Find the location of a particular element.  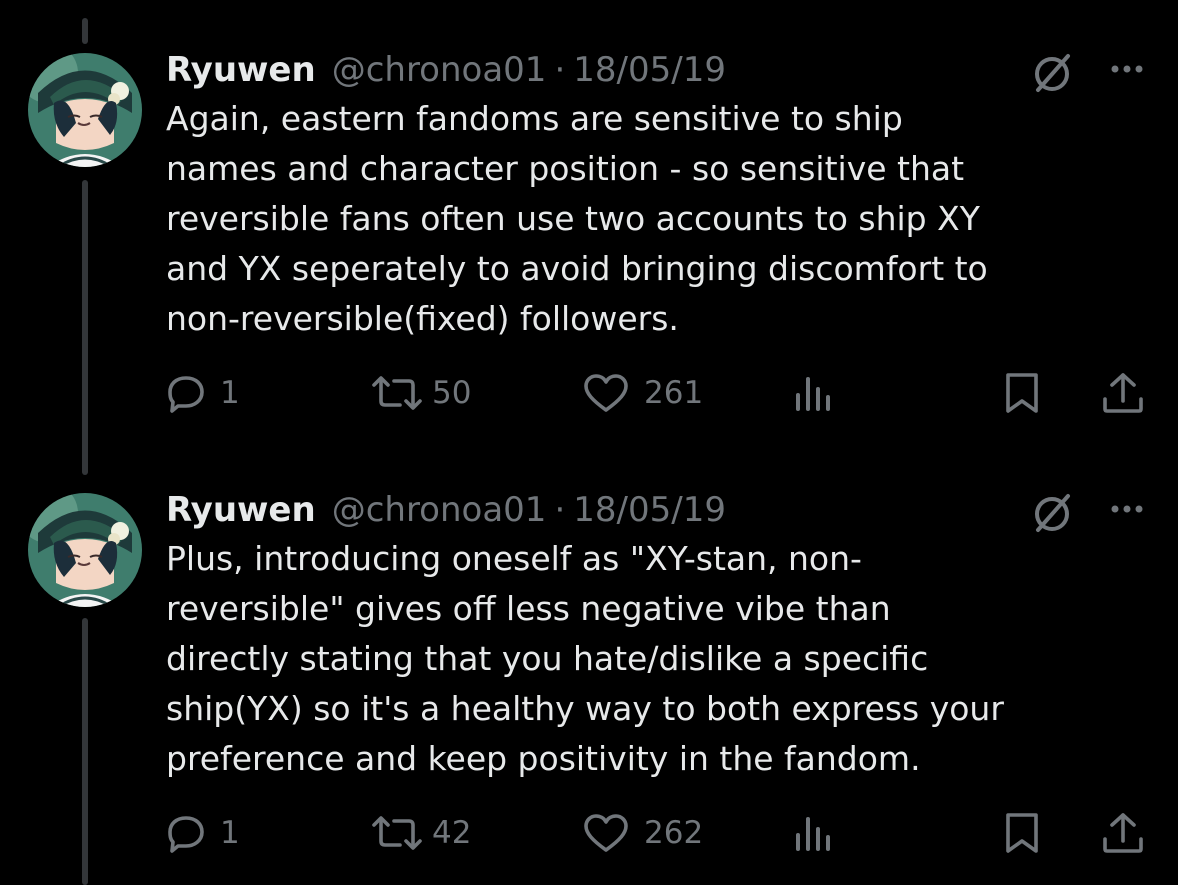

thread-line-top is located at coordinates (85, 31).